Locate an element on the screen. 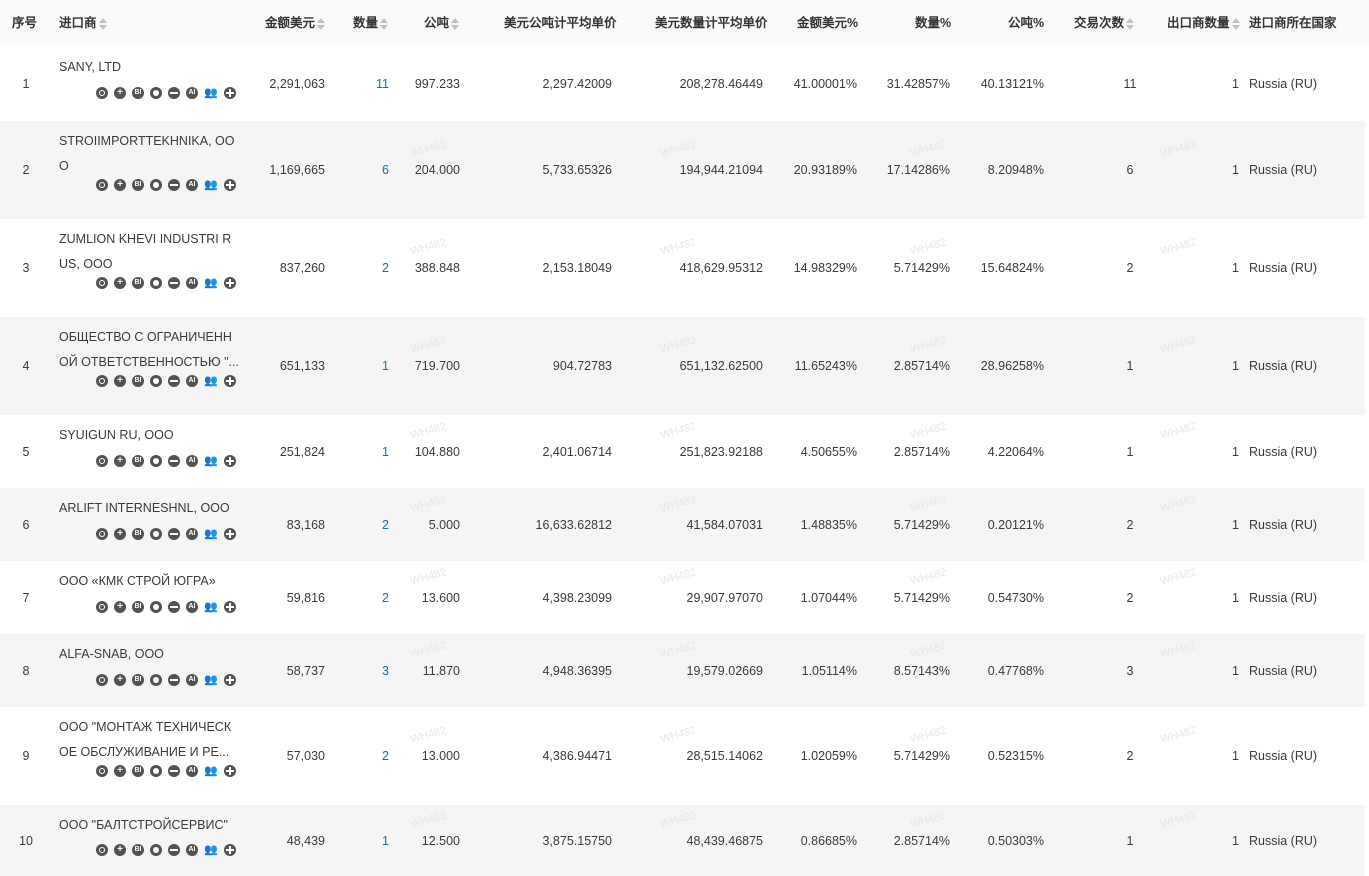  importer-name-link: ООО "БАЛТСТРОЙСЕРВИС" is located at coordinates (149, 825).